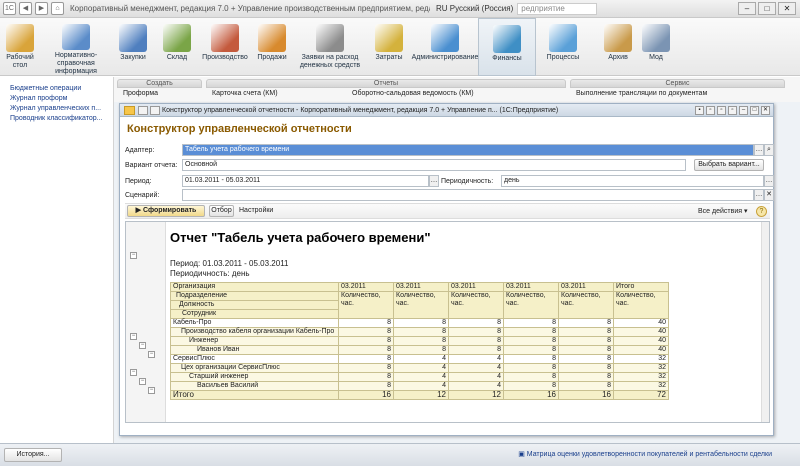 The width and height of the screenshot is (800, 466). What do you see at coordinates (632, 181) in the screenshot?
I see `periodicity-field: день` at bounding box center [632, 181].